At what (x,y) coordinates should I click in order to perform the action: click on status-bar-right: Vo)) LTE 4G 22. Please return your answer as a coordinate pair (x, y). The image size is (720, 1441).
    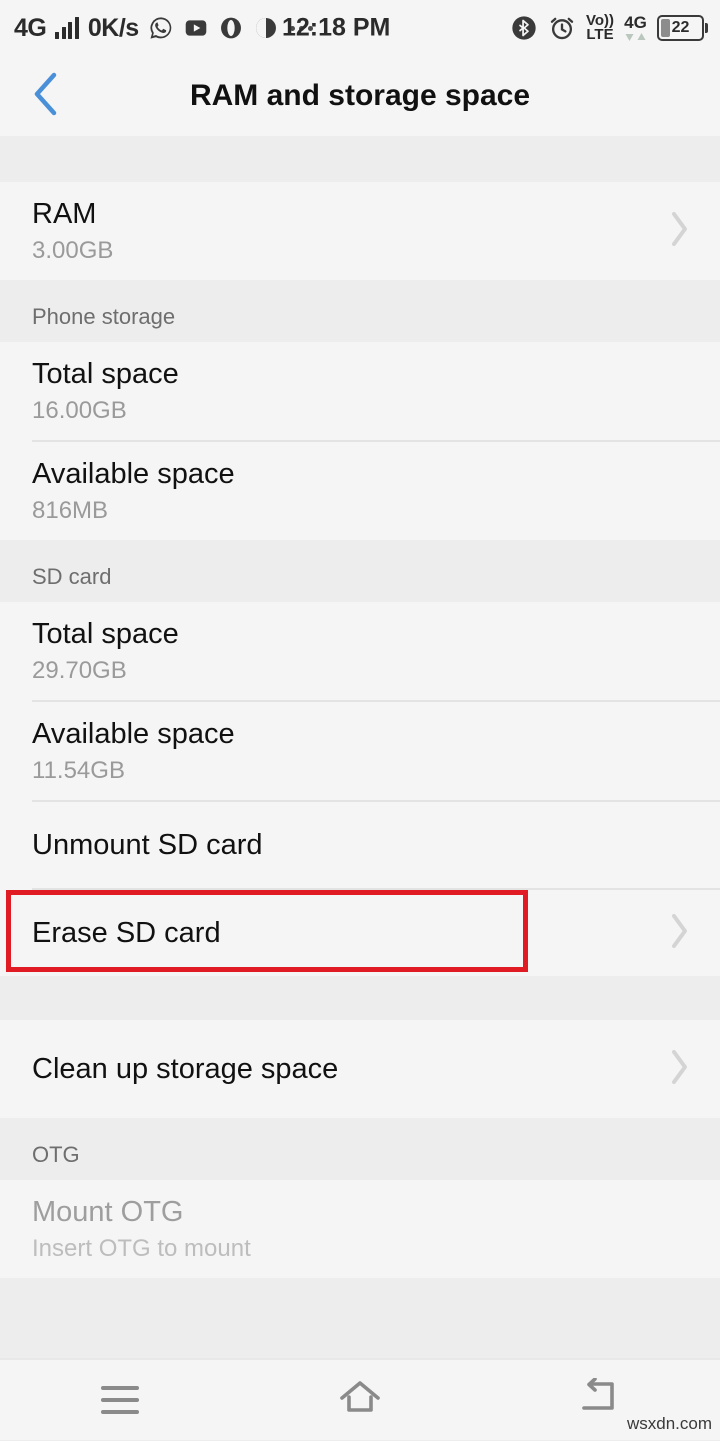
    Looking at the image, I should click on (607, 28).